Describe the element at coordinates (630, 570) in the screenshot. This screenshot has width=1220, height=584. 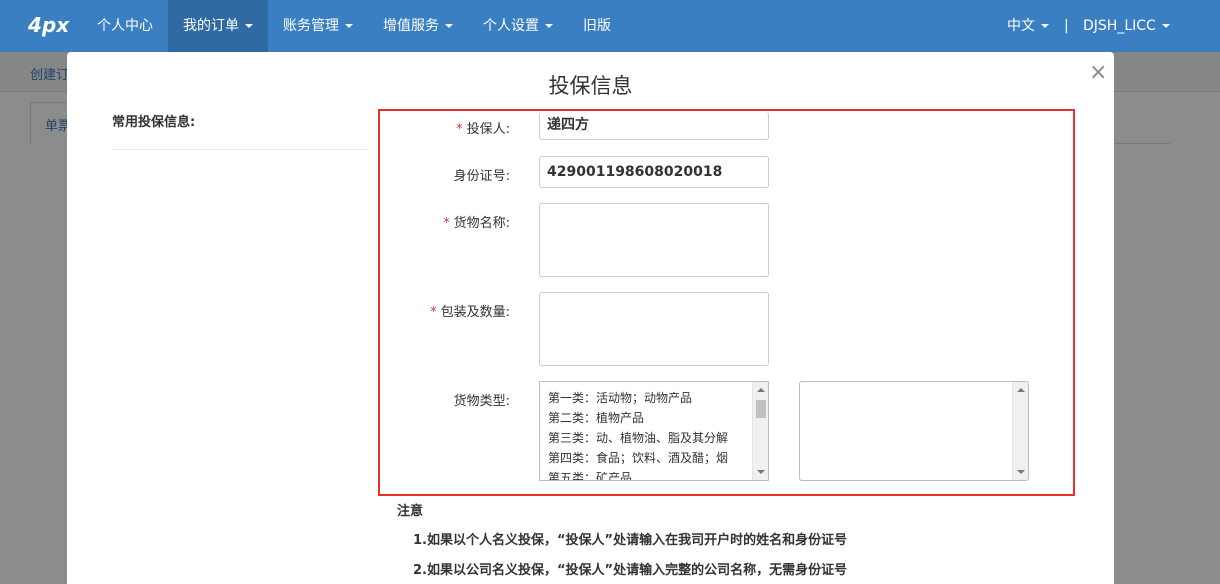
I see `notice-line: 2.如果以公司名义投保，“投保人”处请输入完整的公司名称，无需身份证号` at that location.